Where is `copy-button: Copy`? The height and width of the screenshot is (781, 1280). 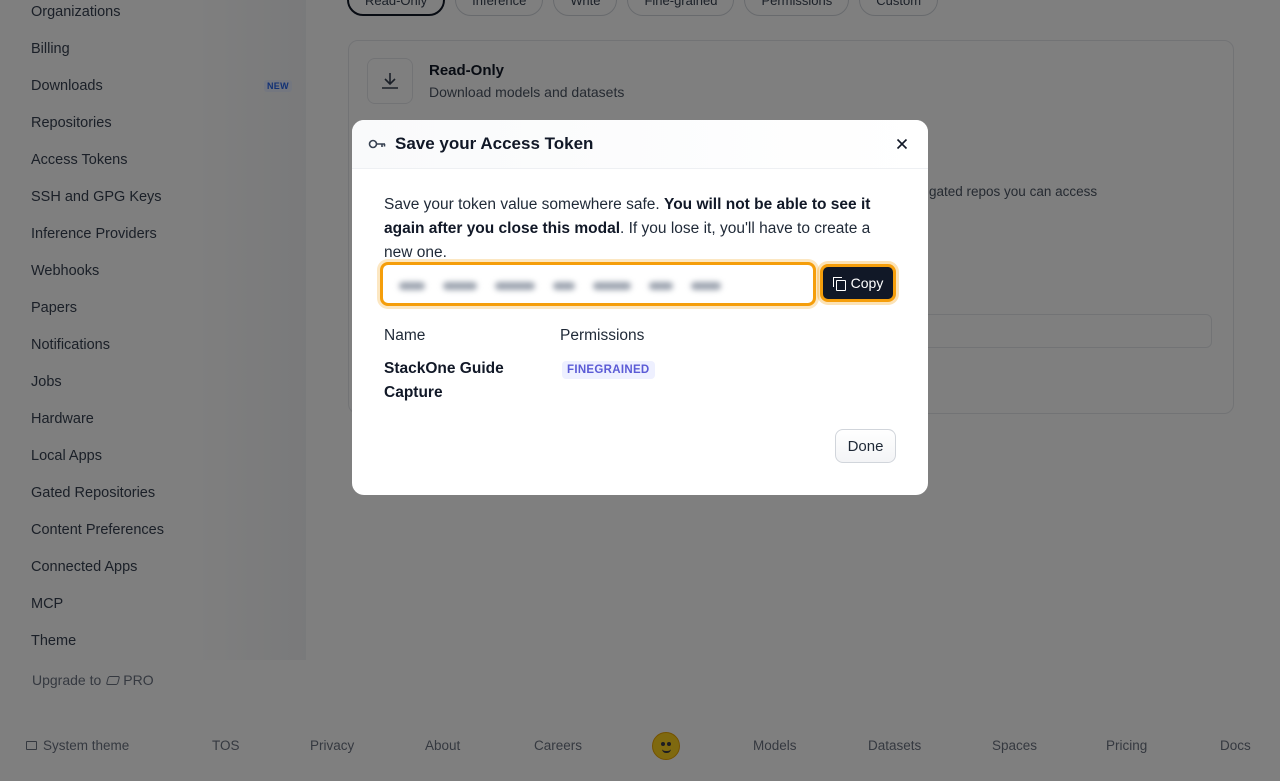
copy-button: Copy is located at coordinates (858, 283).